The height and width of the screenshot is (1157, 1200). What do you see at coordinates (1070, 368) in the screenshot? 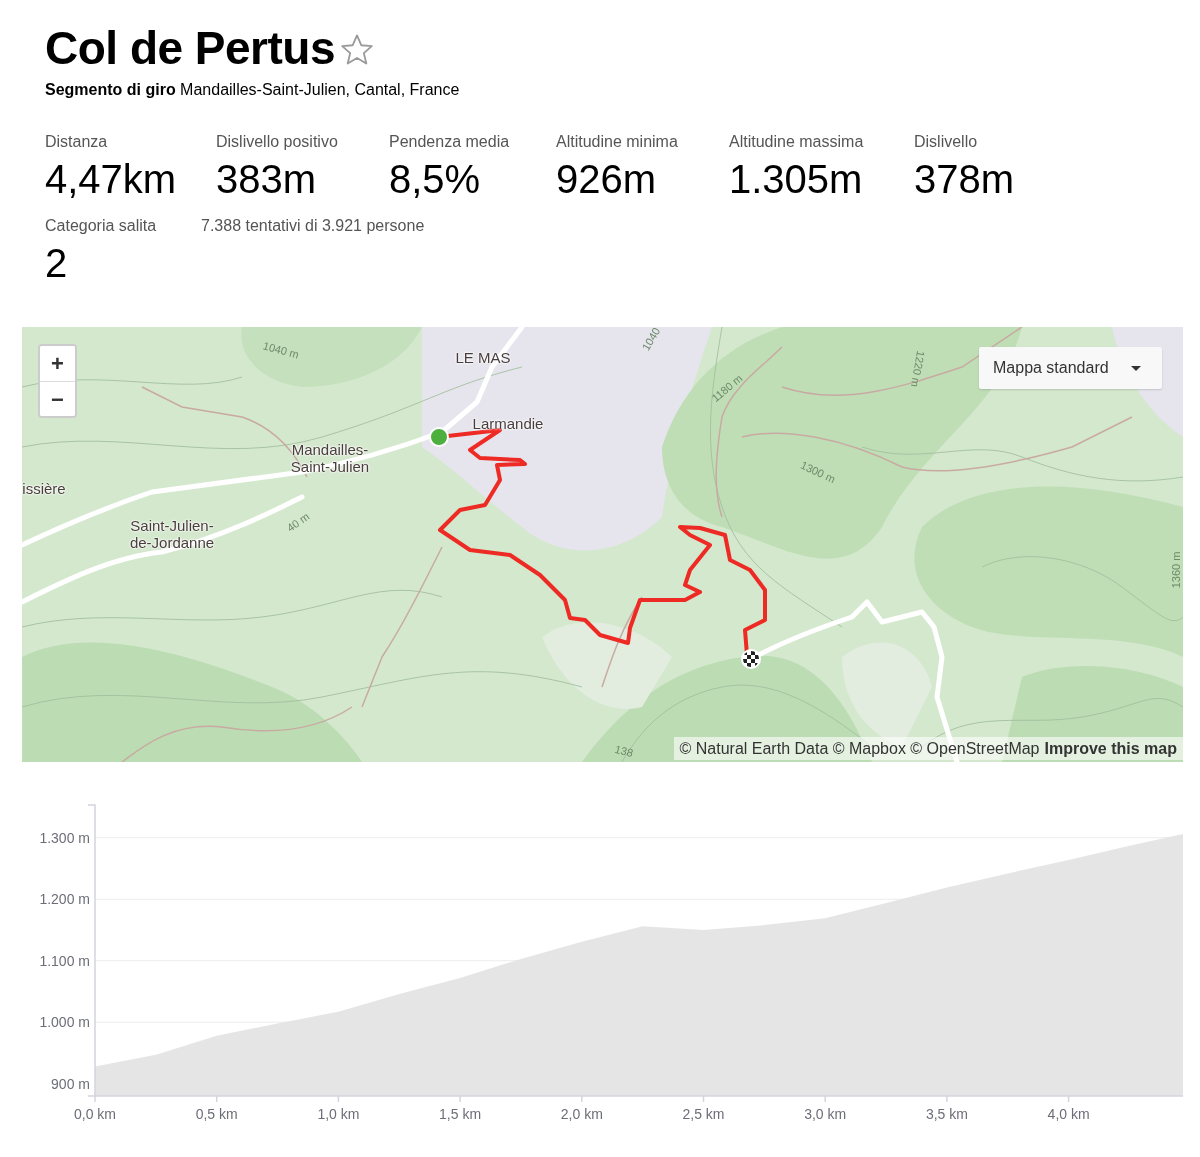
I see `map-style-dropdown: Mappa standard` at bounding box center [1070, 368].